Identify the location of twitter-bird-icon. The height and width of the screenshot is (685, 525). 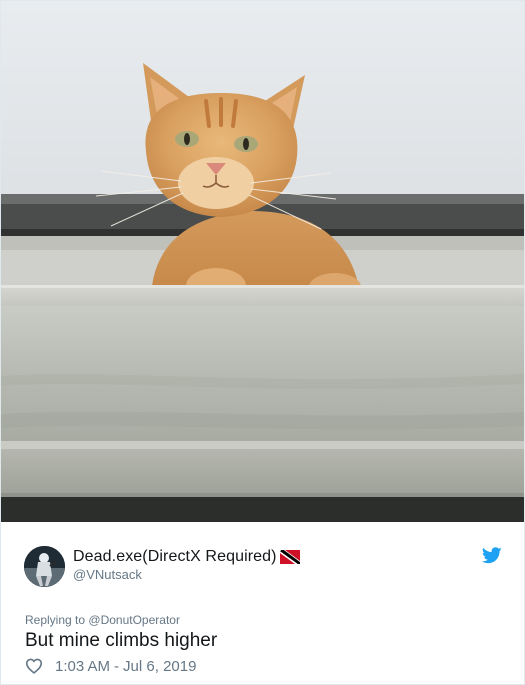
(491, 555).